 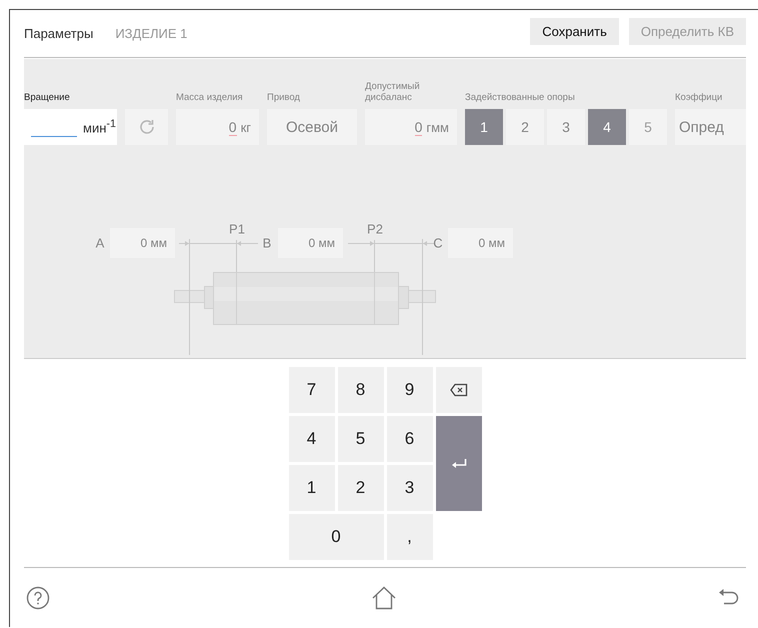 I want to click on field-label: Допустимый дисбаланс, so click(x=393, y=92).